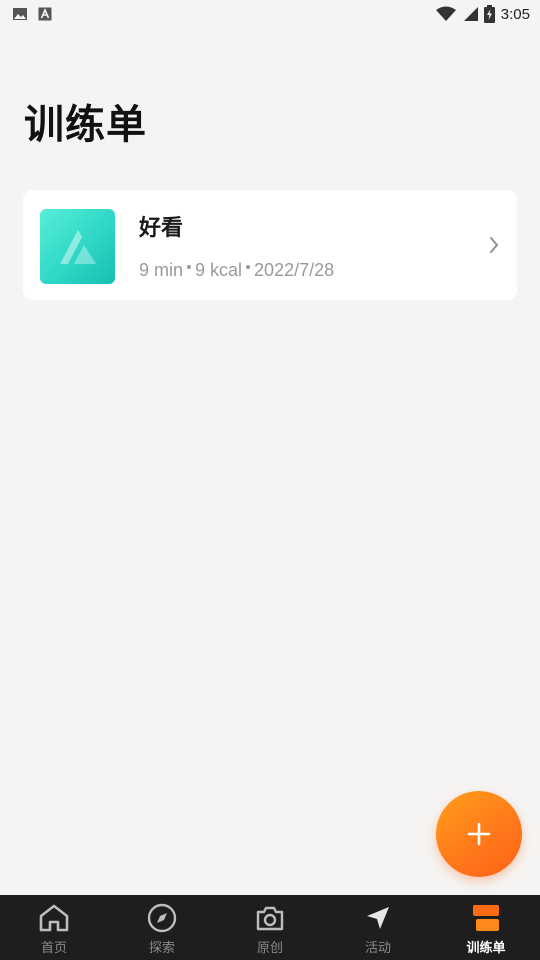  I want to click on nav-item-training-list: 训练单, so click(486, 927).